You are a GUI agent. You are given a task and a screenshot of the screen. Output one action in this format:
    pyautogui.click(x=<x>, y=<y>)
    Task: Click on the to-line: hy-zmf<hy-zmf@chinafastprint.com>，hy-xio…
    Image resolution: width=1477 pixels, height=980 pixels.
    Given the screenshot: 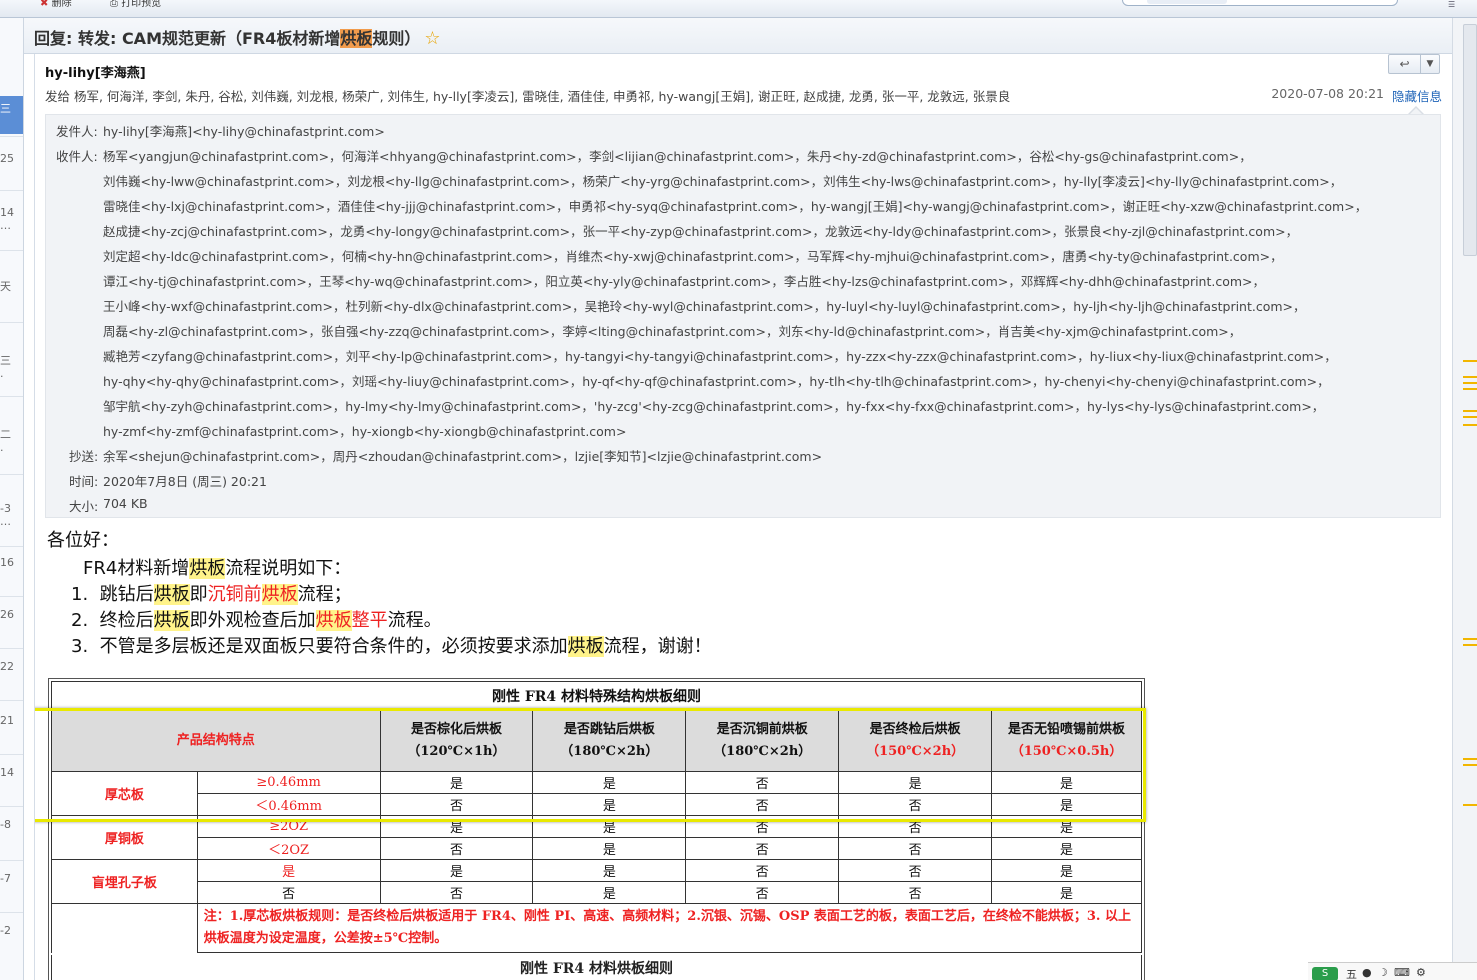 What is the action you would take?
    pyautogui.click(x=364, y=430)
    